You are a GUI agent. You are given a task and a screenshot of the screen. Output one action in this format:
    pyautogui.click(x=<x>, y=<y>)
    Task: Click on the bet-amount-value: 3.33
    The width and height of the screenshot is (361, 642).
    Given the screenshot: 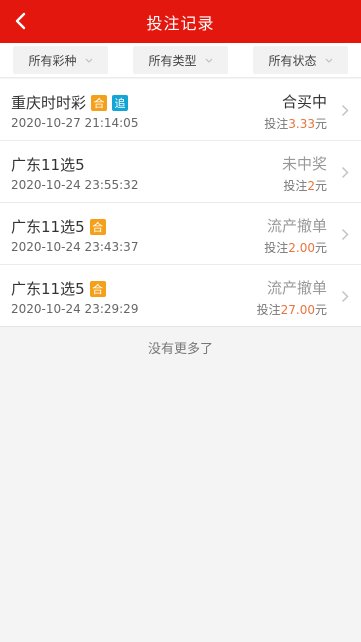 What is the action you would take?
    pyautogui.click(x=301, y=124)
    